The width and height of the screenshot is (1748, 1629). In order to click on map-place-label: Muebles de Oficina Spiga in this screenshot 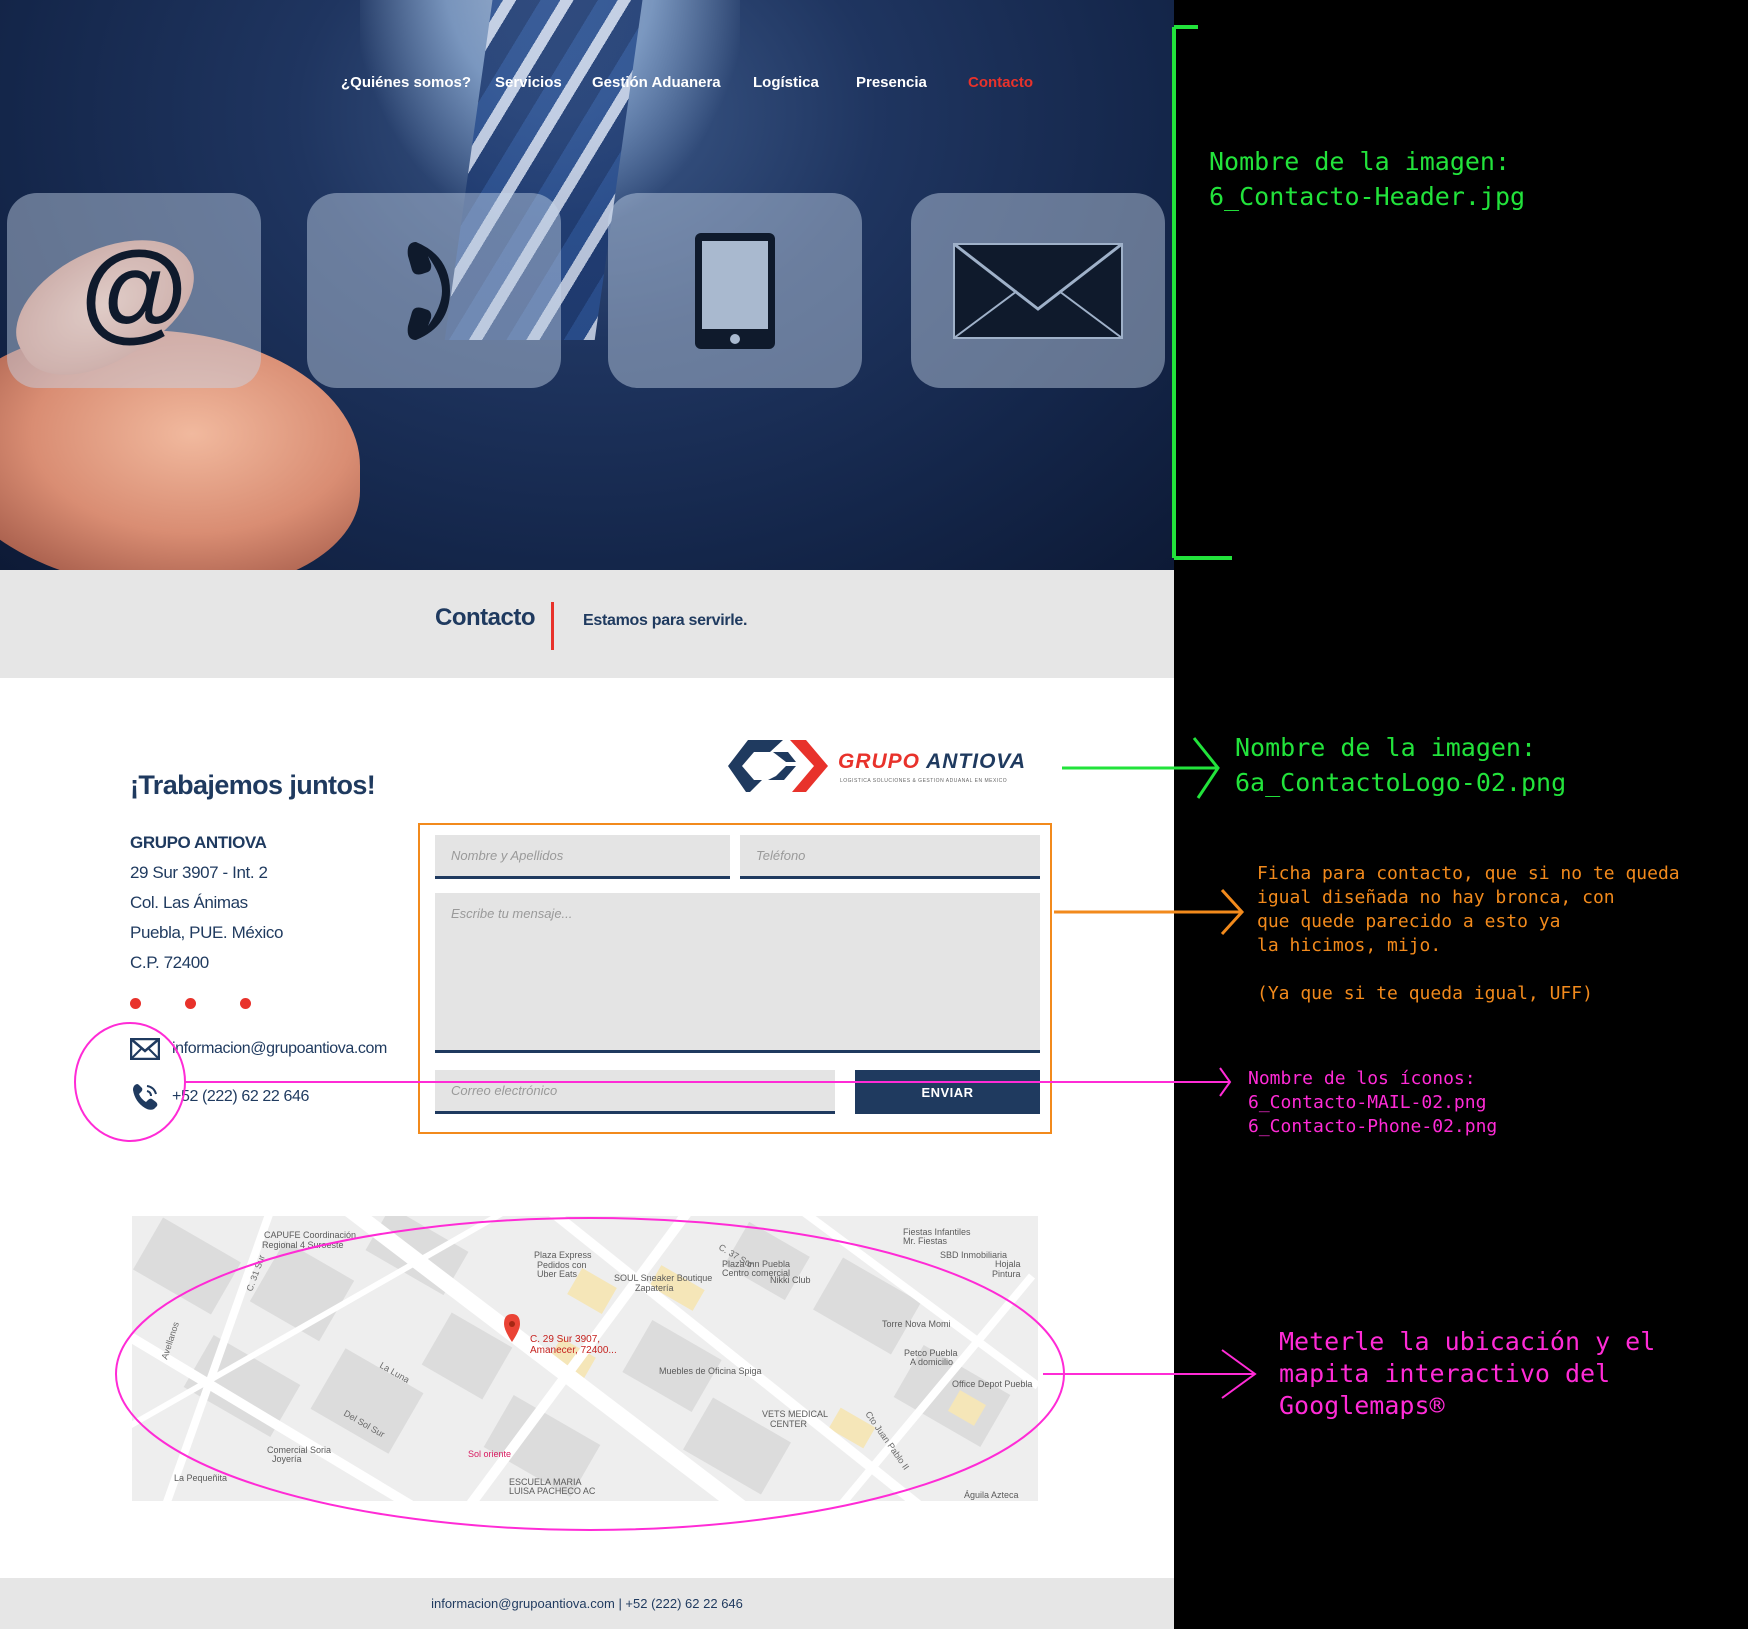, I will do `click(710, 1371)`.